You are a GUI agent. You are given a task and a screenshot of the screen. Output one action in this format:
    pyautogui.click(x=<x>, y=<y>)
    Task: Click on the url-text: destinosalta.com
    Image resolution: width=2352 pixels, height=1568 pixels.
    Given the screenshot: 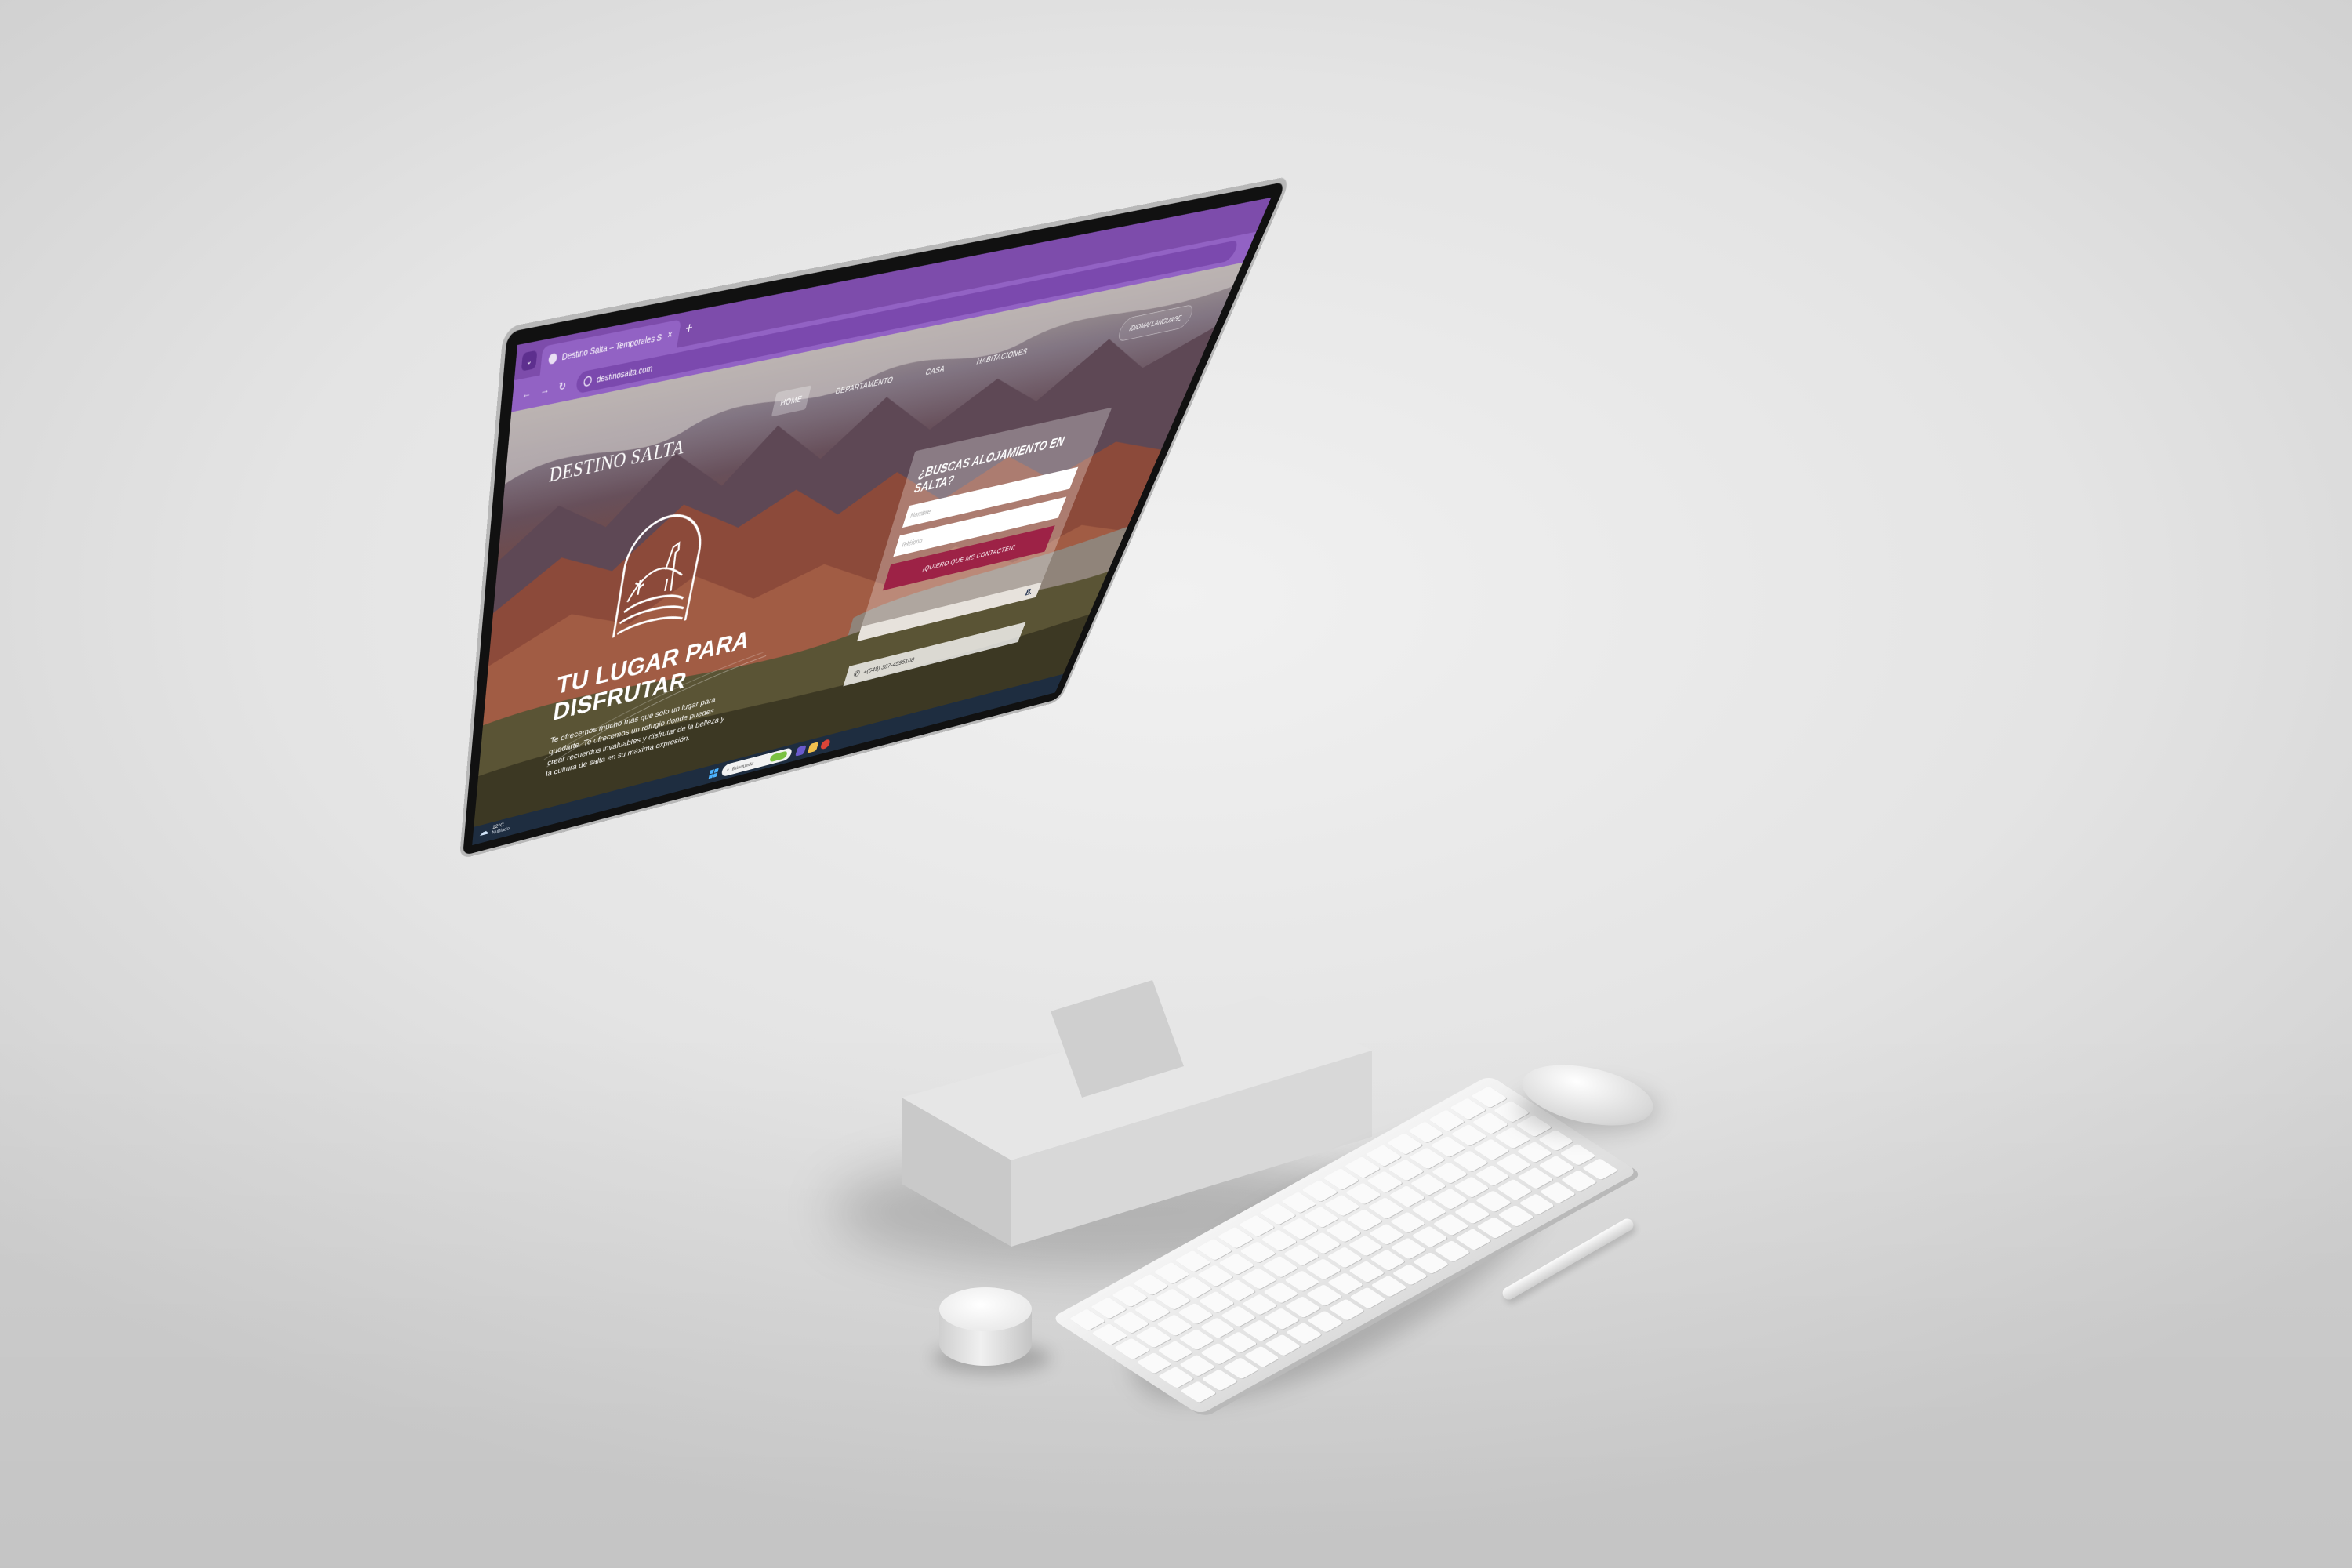 What is the action you would take?
    pyautogui.click(x=624, y=374)
    